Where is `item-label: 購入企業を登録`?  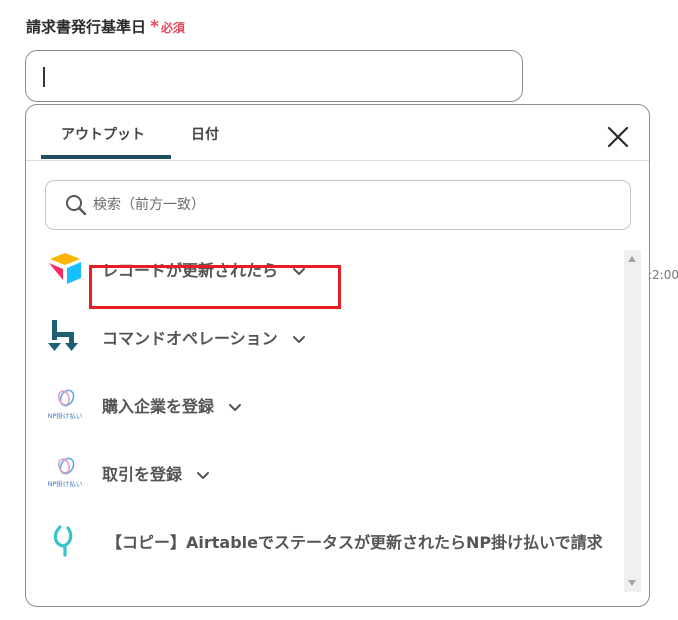
item-label: 購入企業を登録 is located at coordinates (158, 406).